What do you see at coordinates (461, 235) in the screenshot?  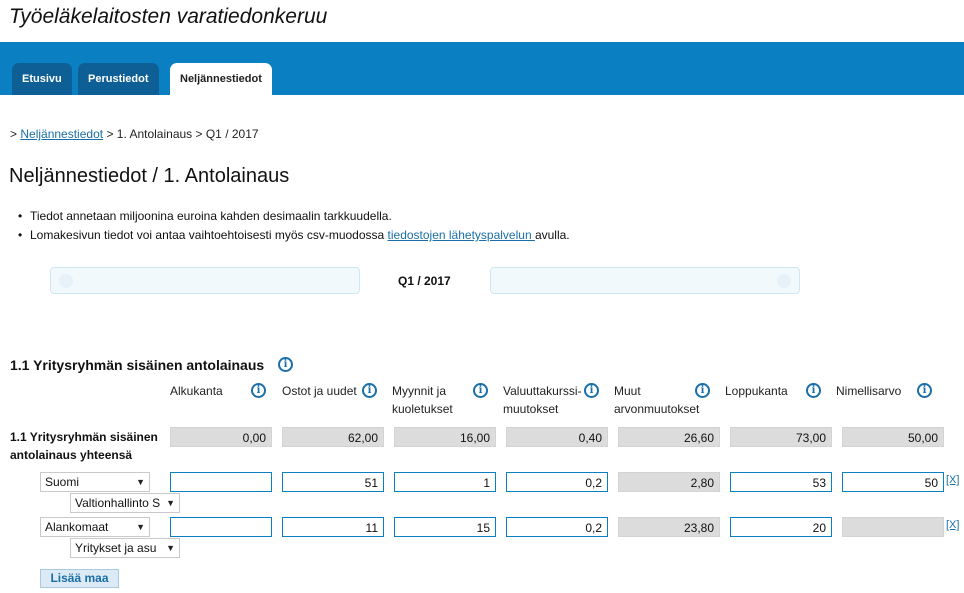 I see `upload-service-link: tiedostojen lähetyspalvelun` at bounding box center [461, 235].